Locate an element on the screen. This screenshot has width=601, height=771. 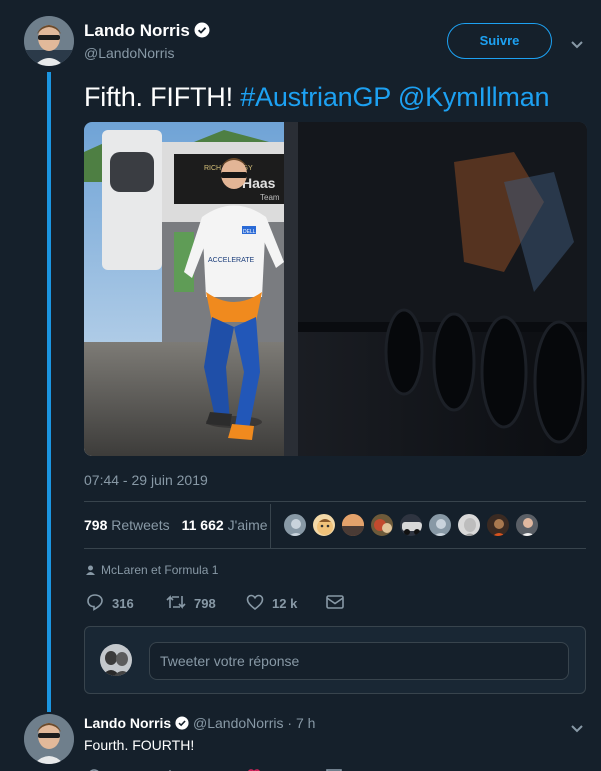
retweets-count: 798 is located at coordinates (95, 525).